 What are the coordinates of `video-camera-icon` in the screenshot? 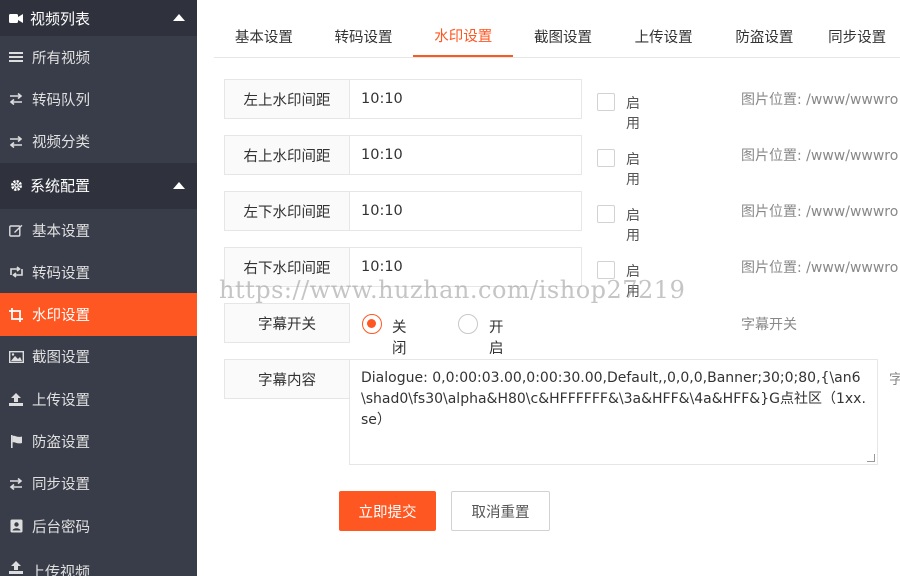 It's located at (16, 18).